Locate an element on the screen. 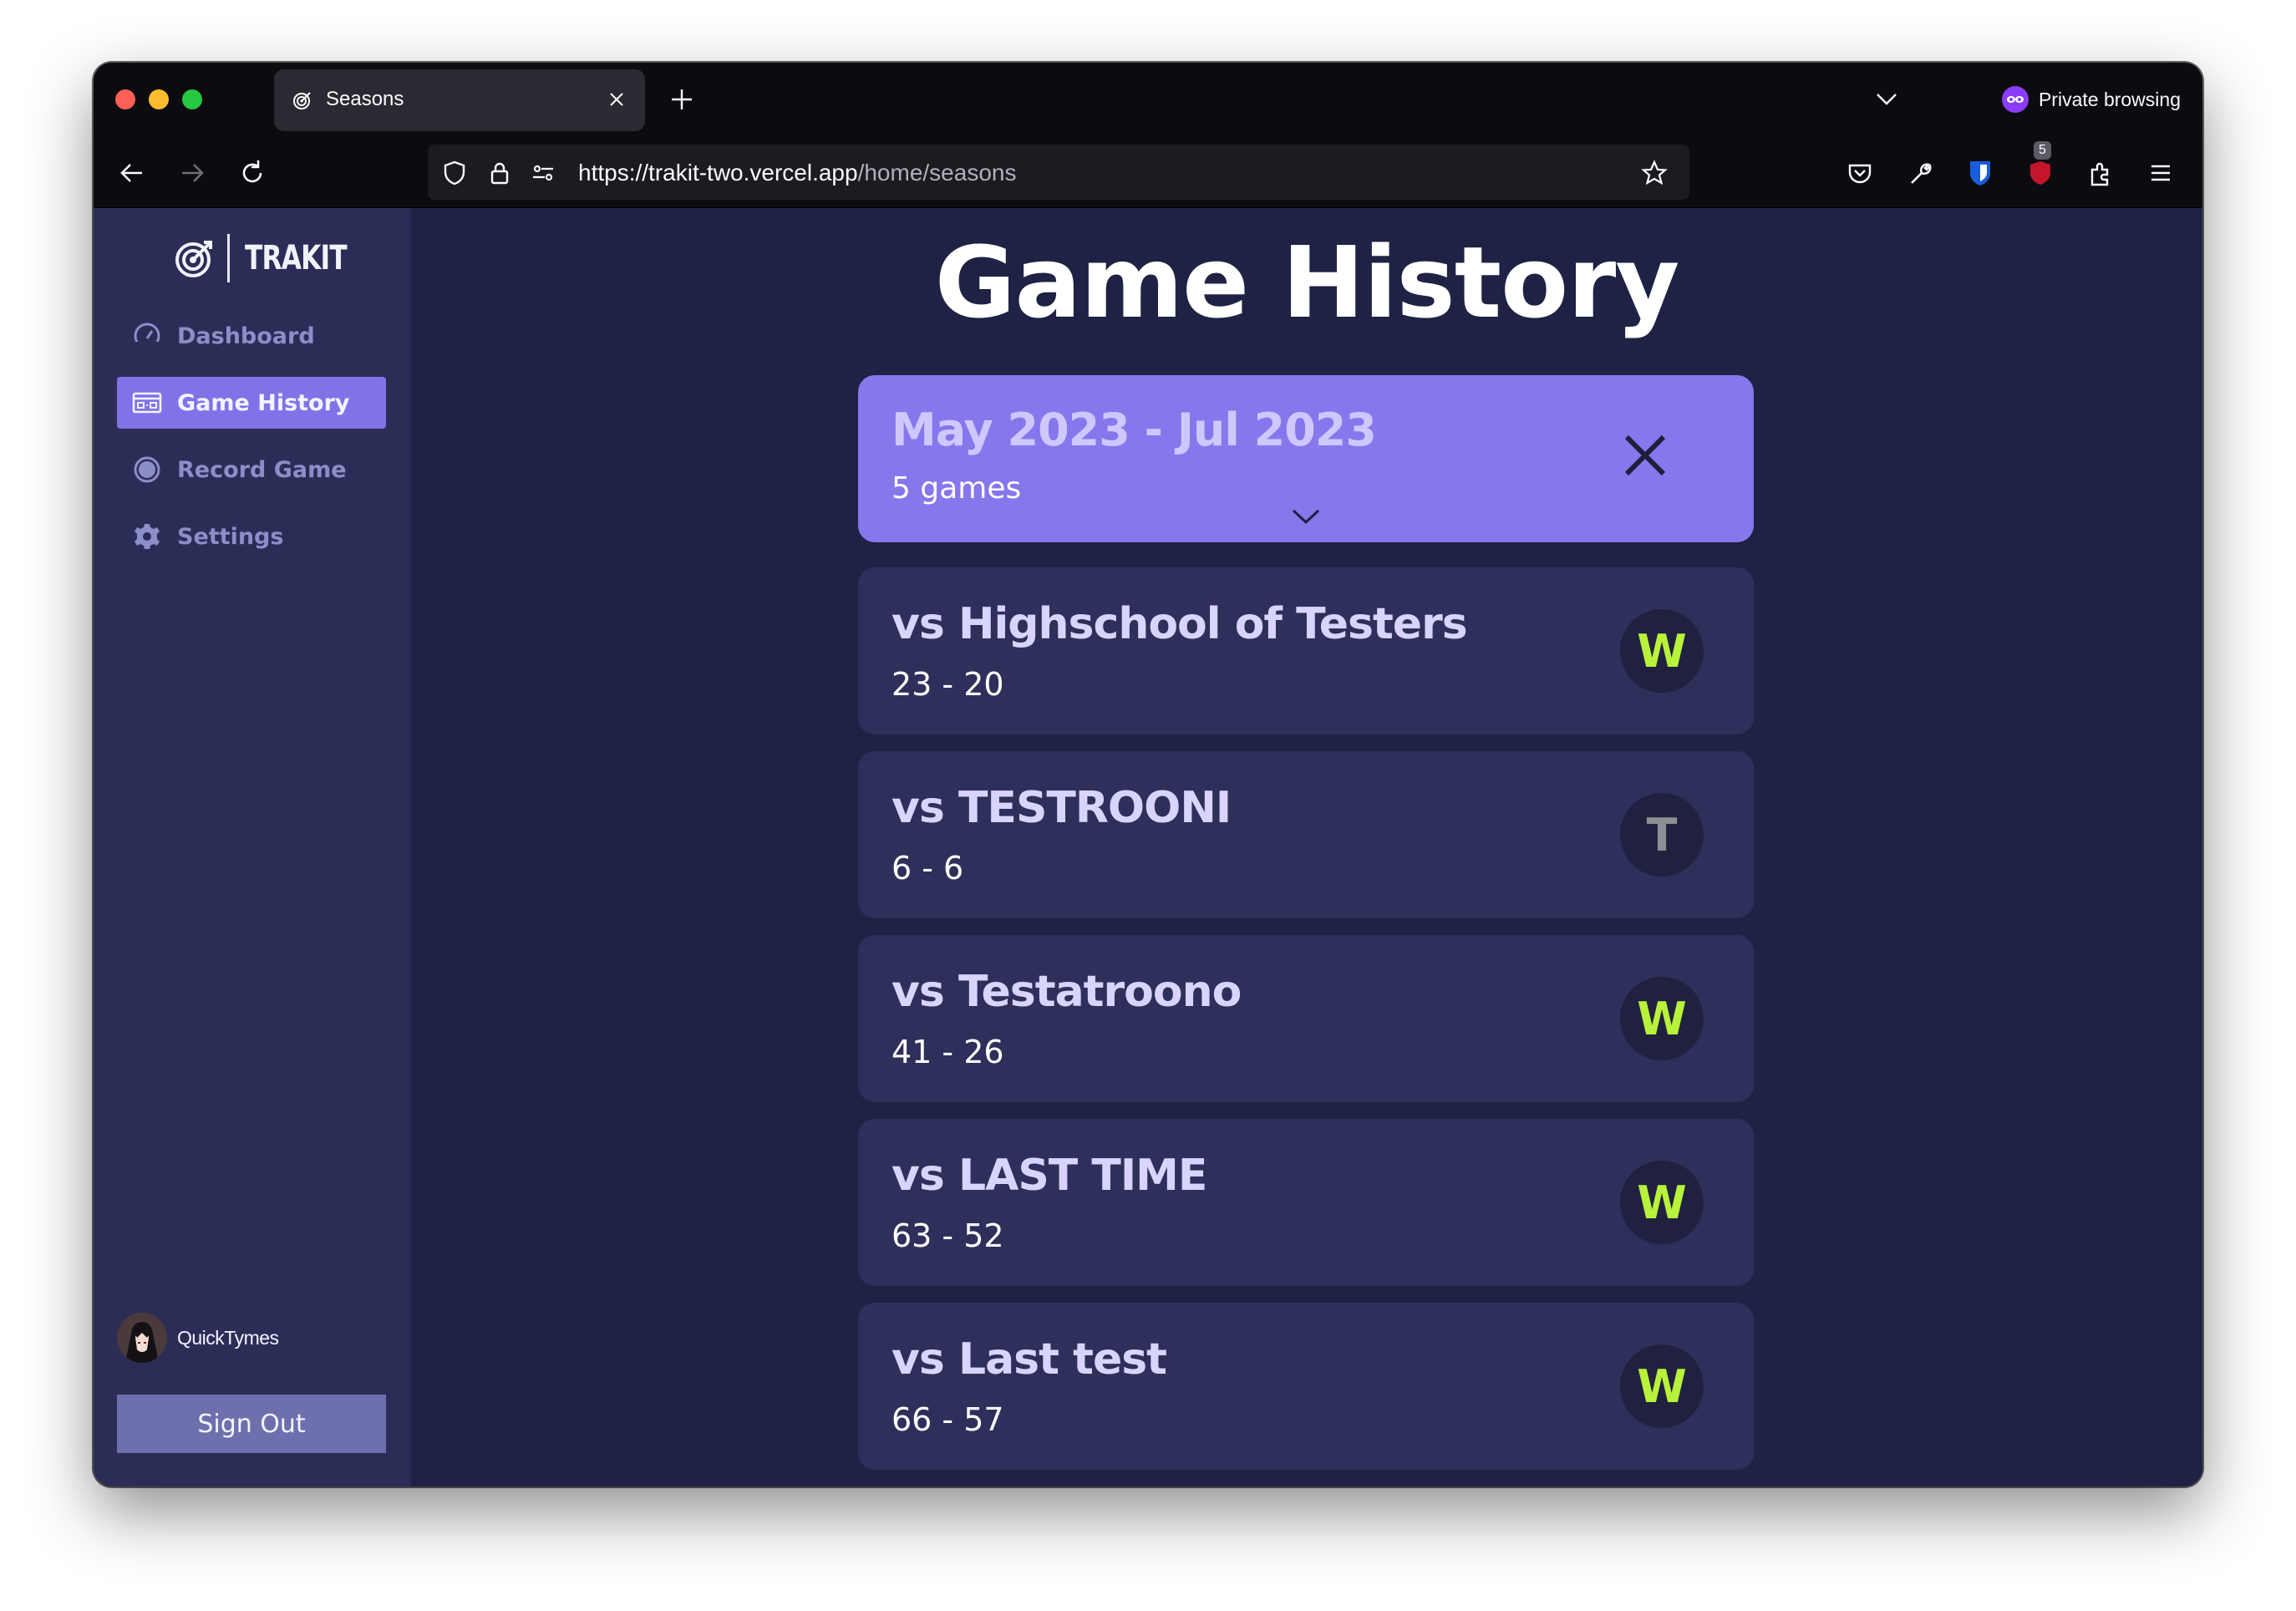 The height and width of the screenshot is (1611, 2296). new-tab-icon is located at coordinates (681, 99).